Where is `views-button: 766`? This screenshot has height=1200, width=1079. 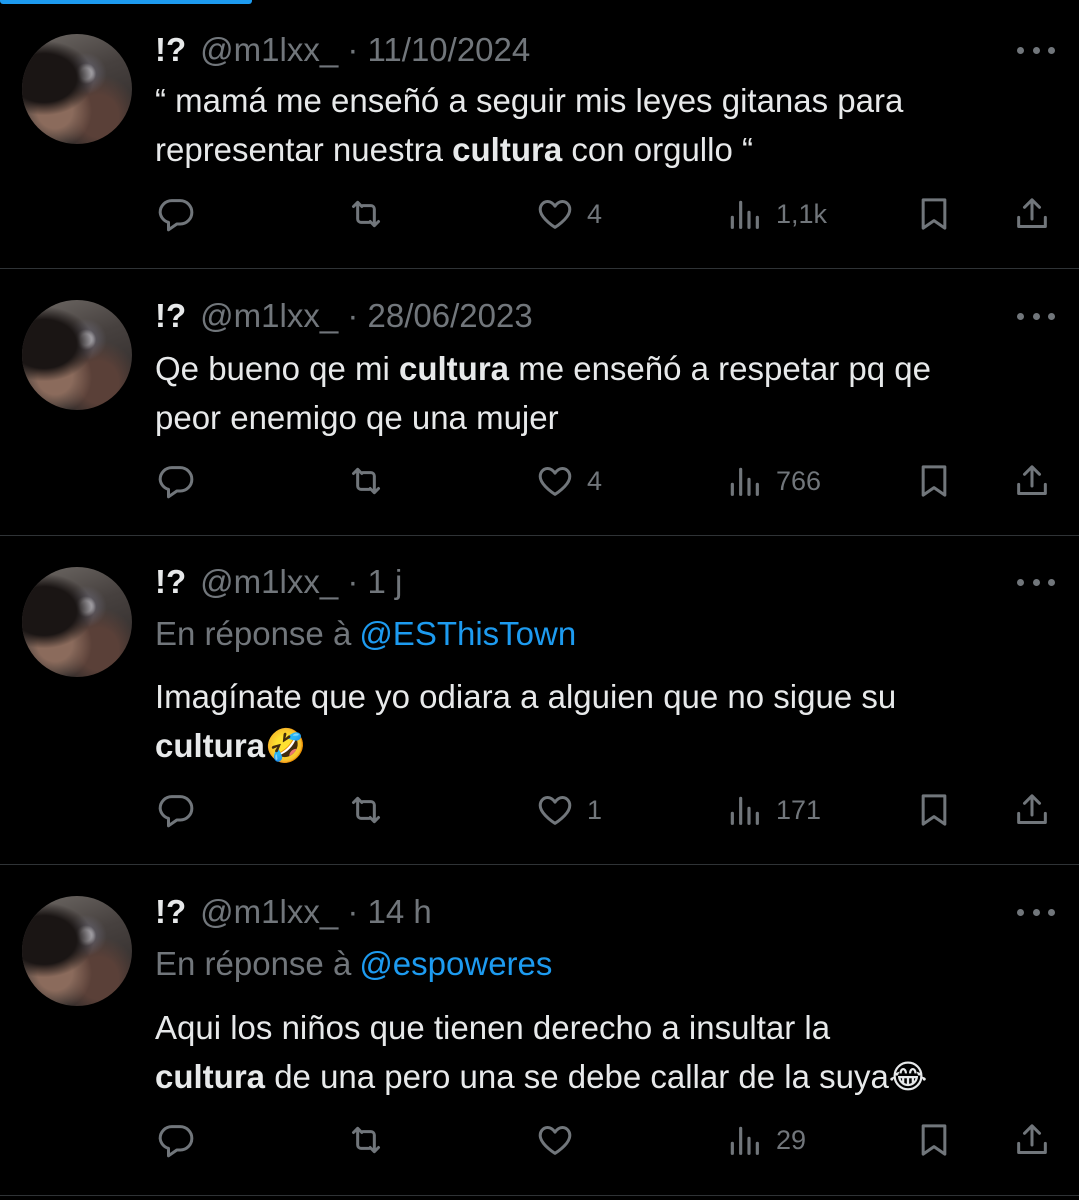
views-button: 766 is located at coordinates (772, 481).